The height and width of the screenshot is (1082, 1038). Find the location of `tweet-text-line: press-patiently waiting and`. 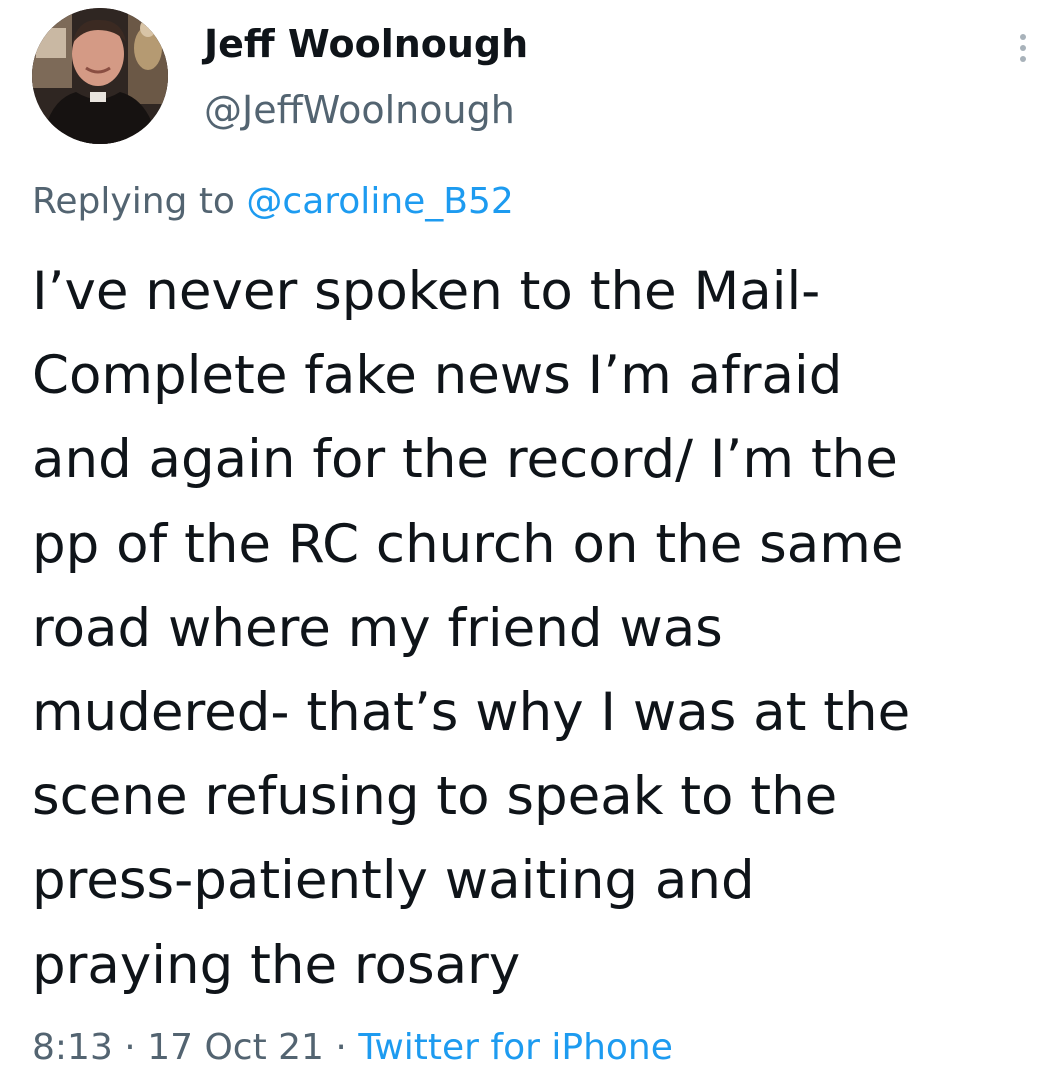

tweet-text-line: press-patiently waiting and is located at coordinates (393, 881).